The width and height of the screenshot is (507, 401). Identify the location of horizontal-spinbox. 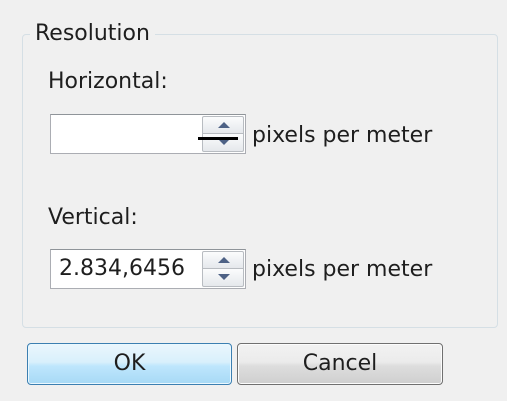
(148, 134).